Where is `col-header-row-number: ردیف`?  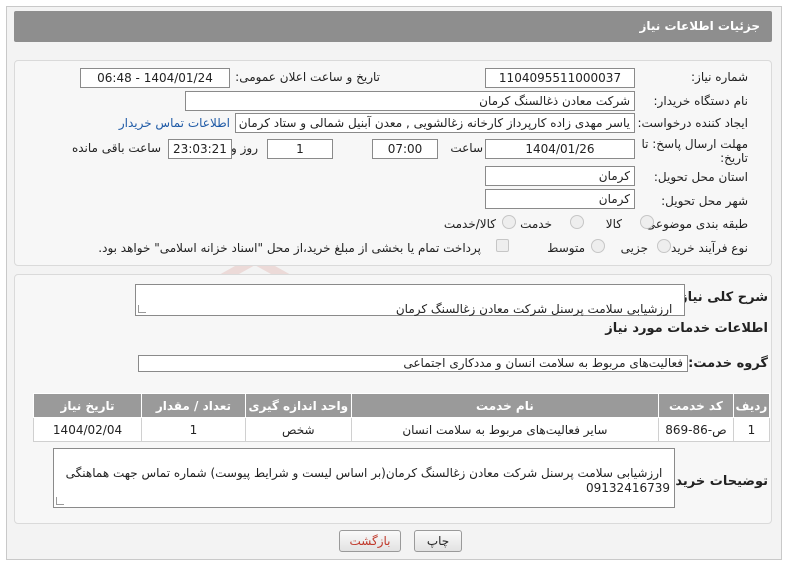 col-header-row-number: ردیف is located at coordinates (751, 405).